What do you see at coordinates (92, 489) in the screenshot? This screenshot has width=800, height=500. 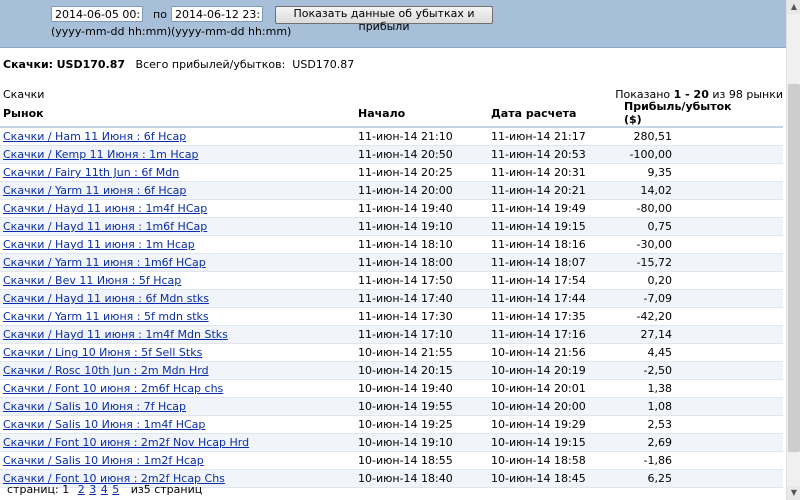 I see `pager-page-link: 3` at bounding box center [92, 489].